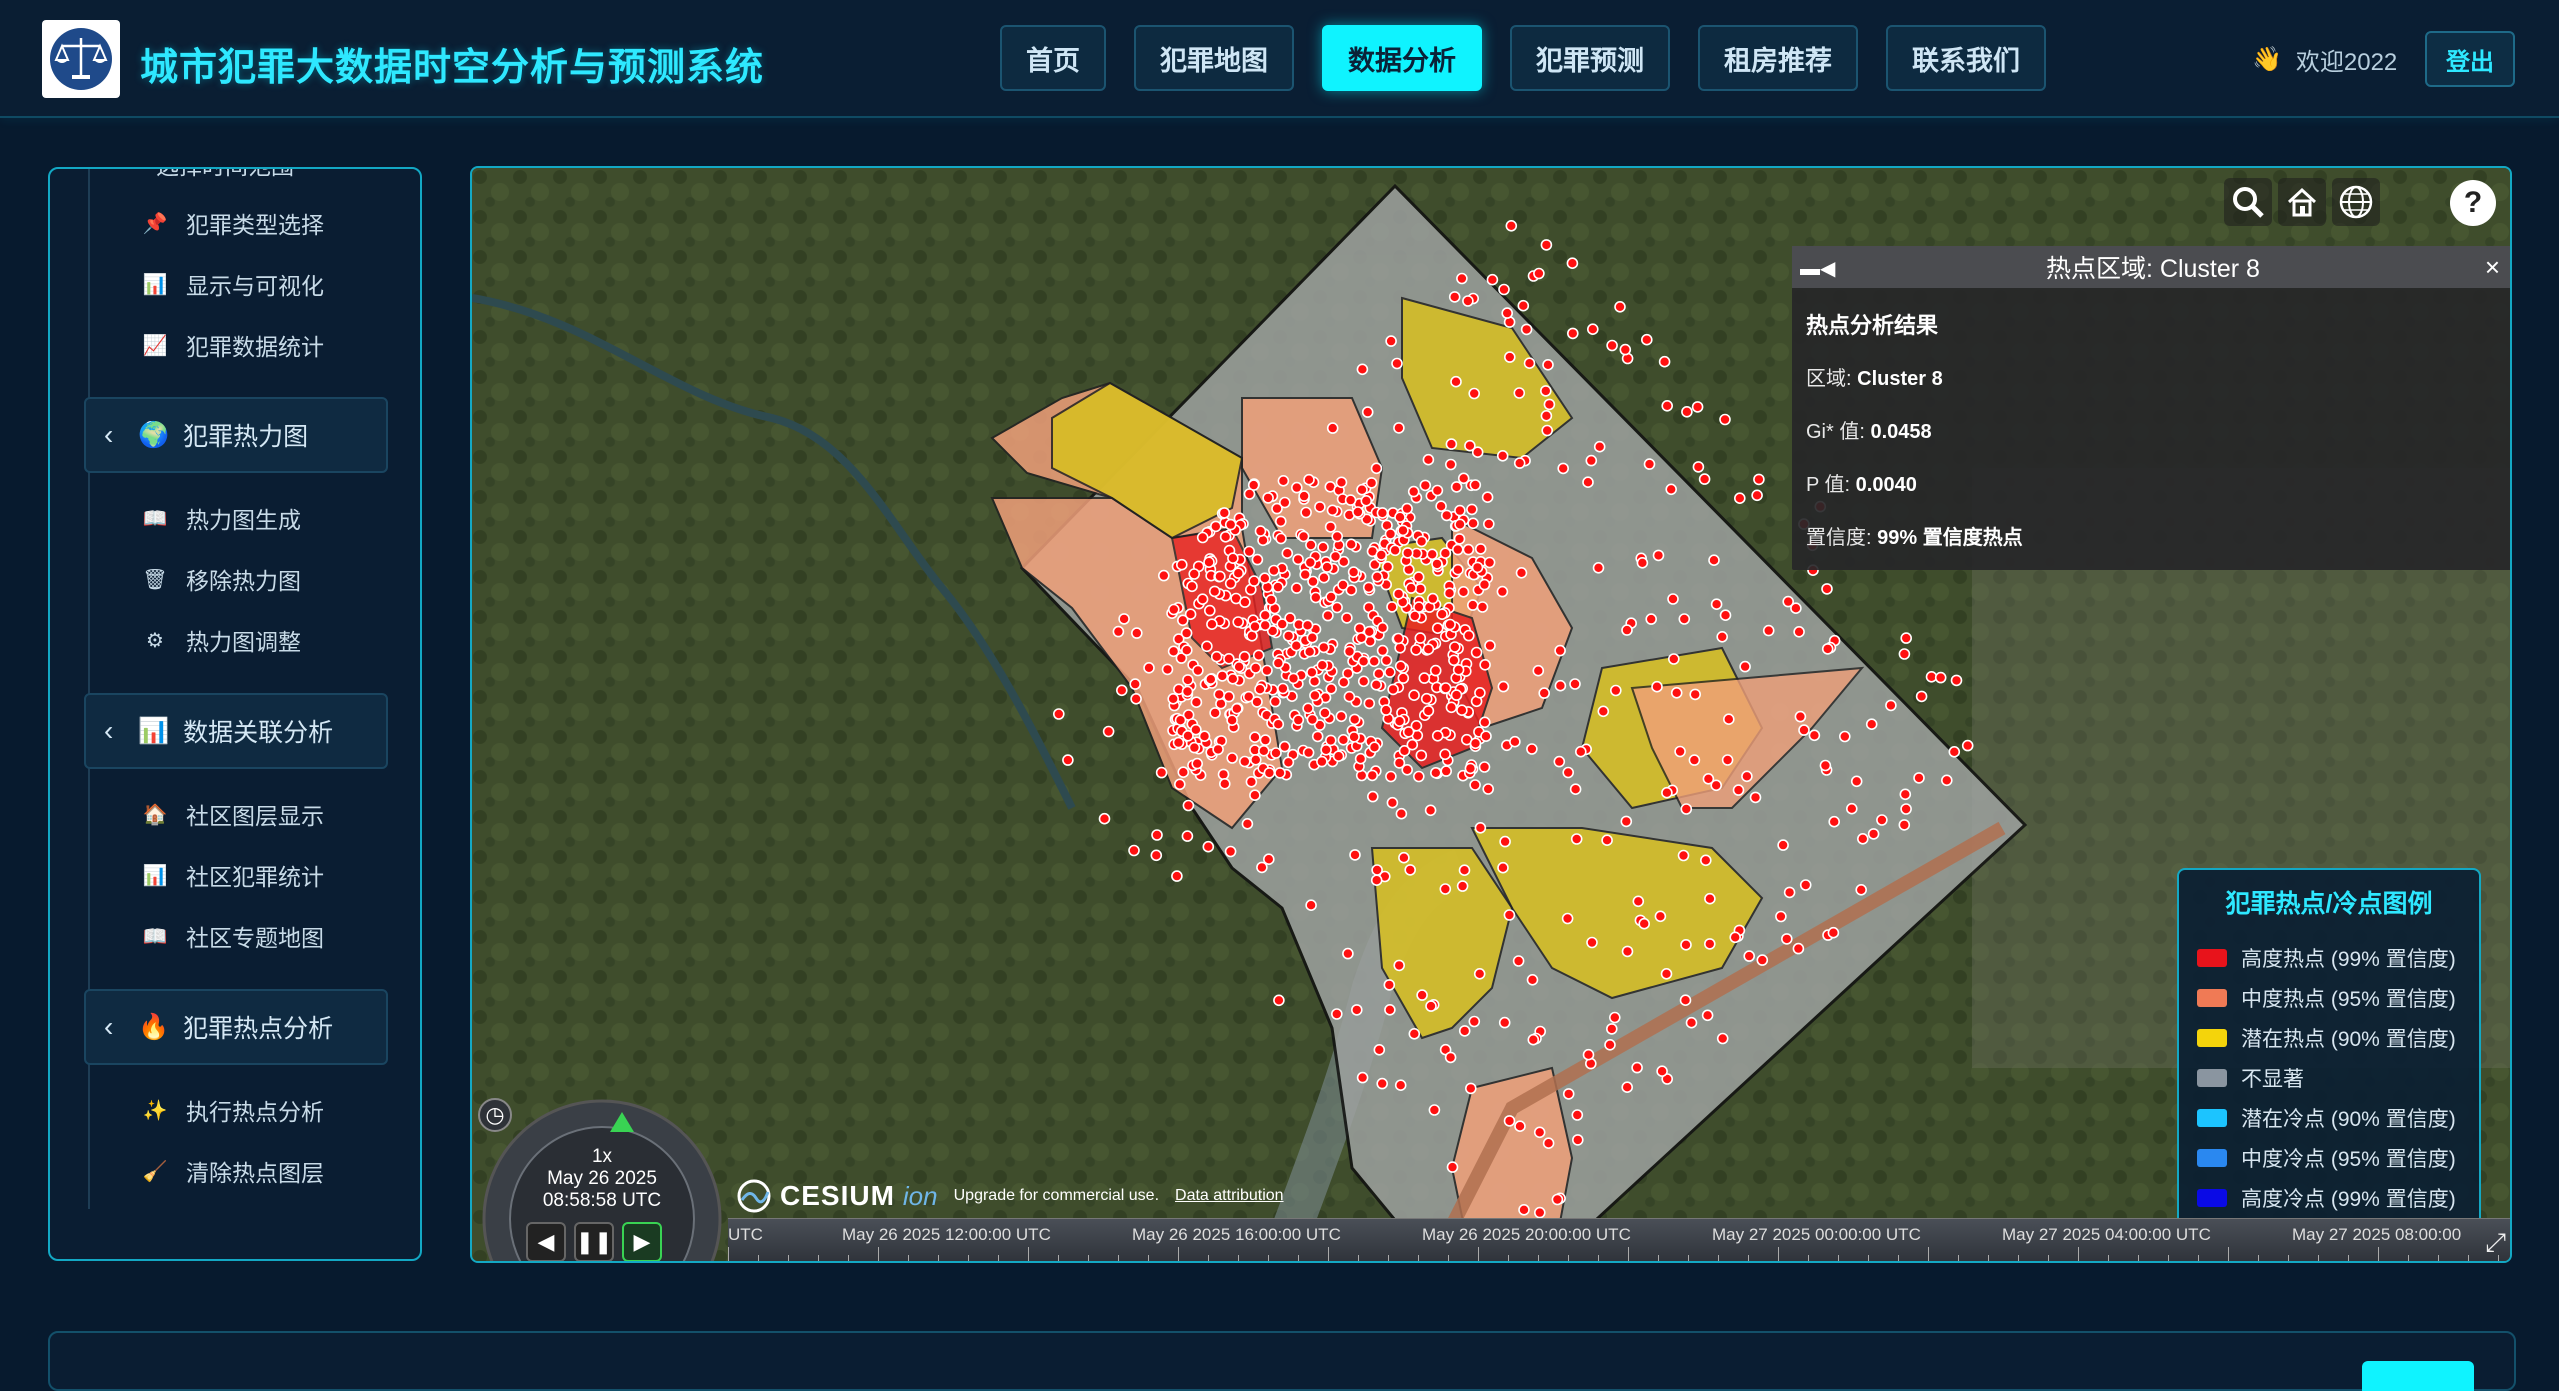  I want to click on help-icon: ?, so click(2473, 203).